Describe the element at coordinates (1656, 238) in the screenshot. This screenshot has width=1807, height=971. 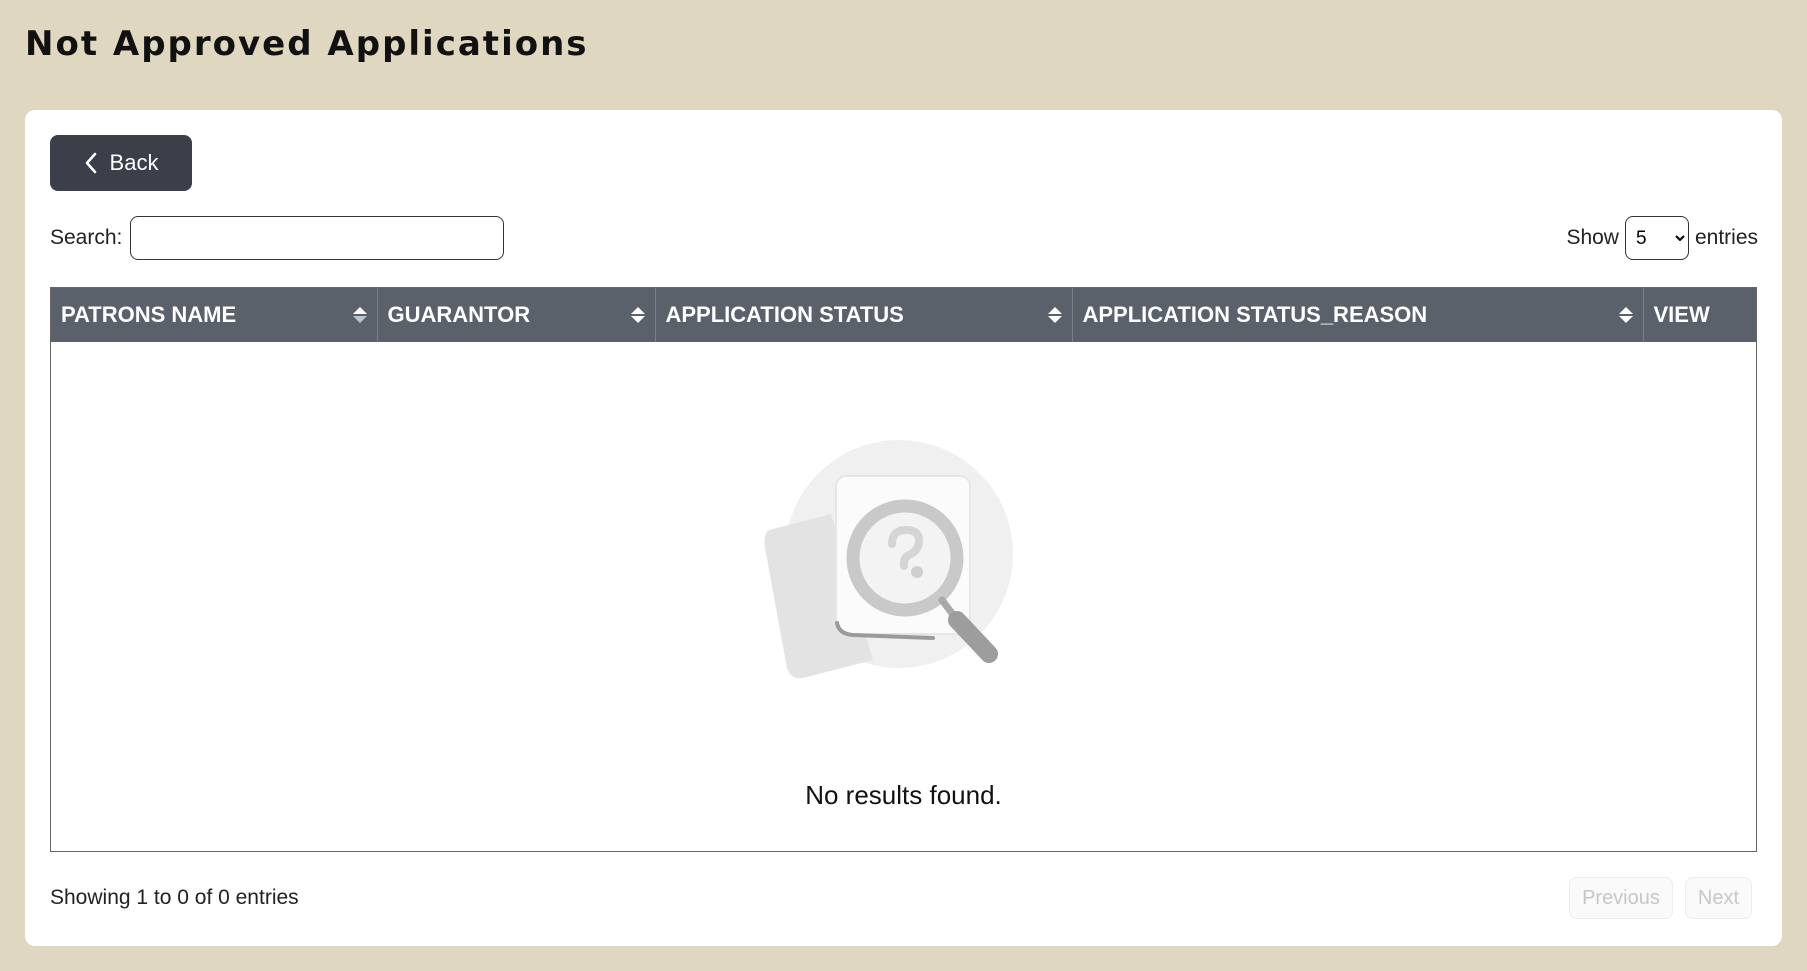
I see `page-length-select: 5` at that location.